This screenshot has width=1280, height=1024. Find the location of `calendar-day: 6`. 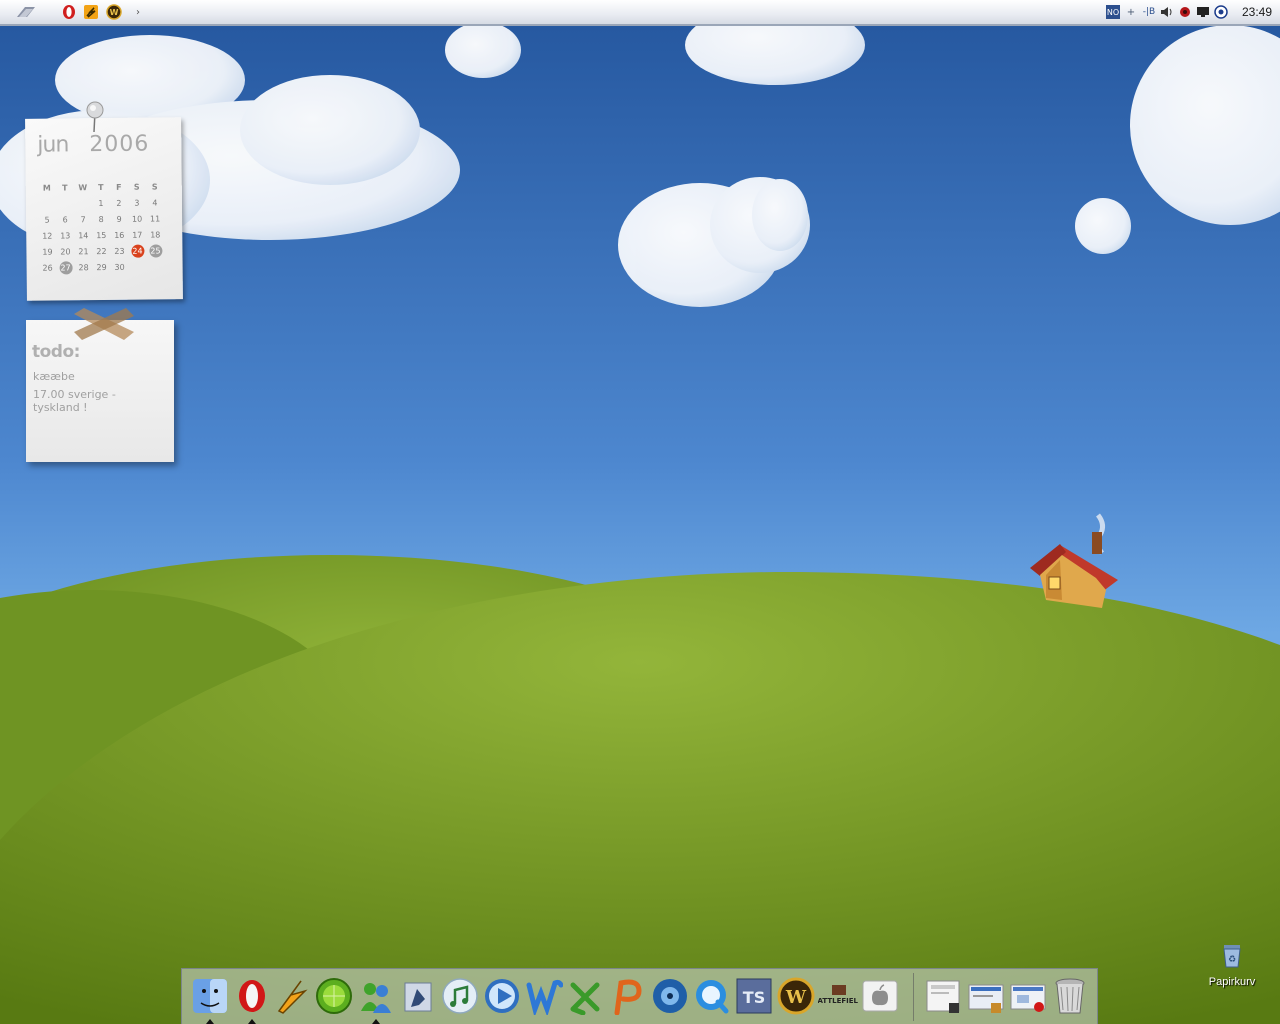

calendar-day: 6 is located at coordinates (65, 220).